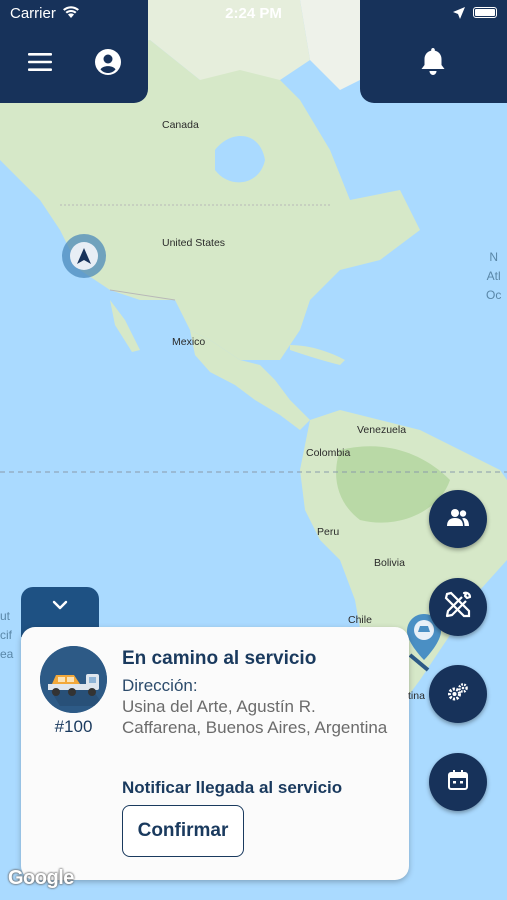 The width and height of the screenshot is (507, 900). I want to click on map-label-north-atlantic-line2: Atl, so click(493, 276).